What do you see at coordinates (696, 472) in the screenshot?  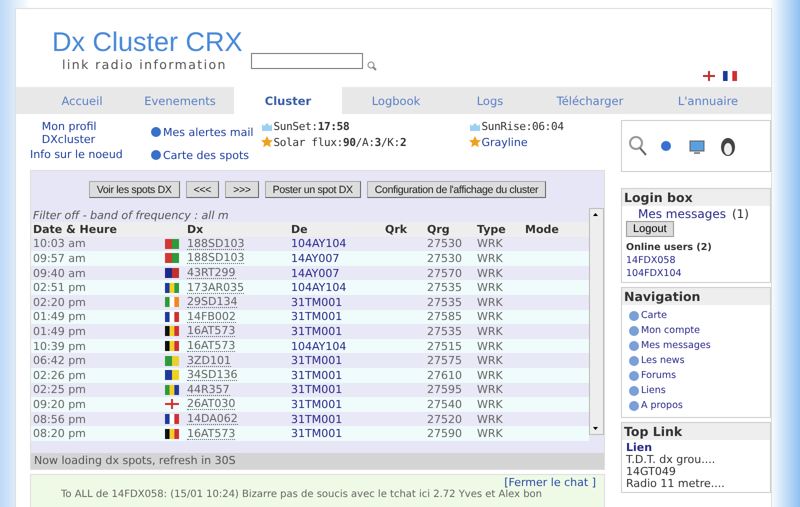 I see `top-link-item: 14GT049` at bounding box center [696, 472].